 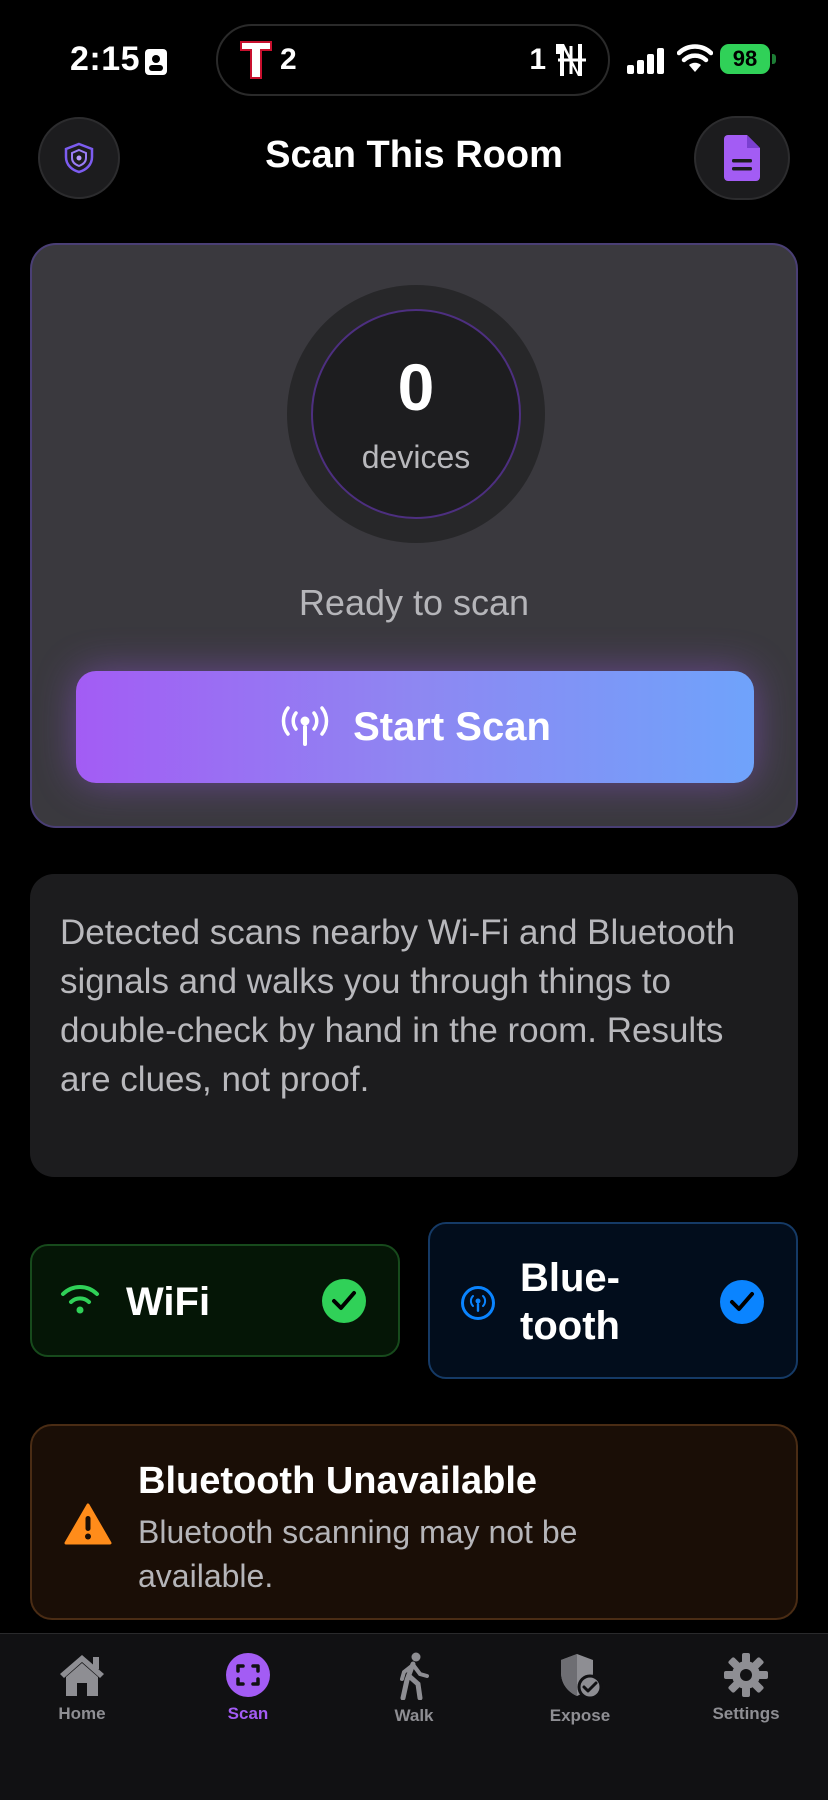 What do you see at coordinates (168, 1302) in the screenshot?
I see `wifi-label: WiFi` at bounding box center [168, 1302].